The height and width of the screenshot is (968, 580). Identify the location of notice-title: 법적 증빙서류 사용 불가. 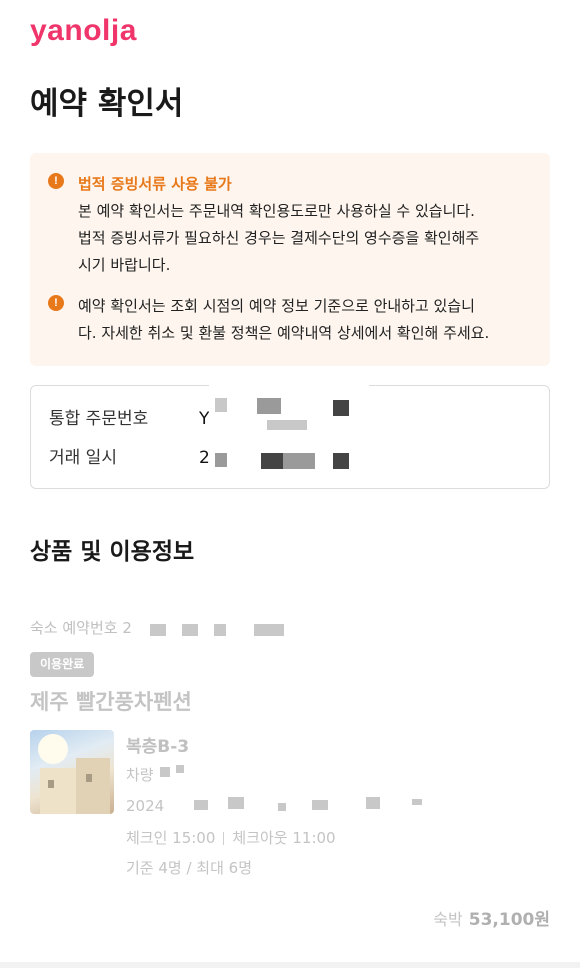
(155, 184).